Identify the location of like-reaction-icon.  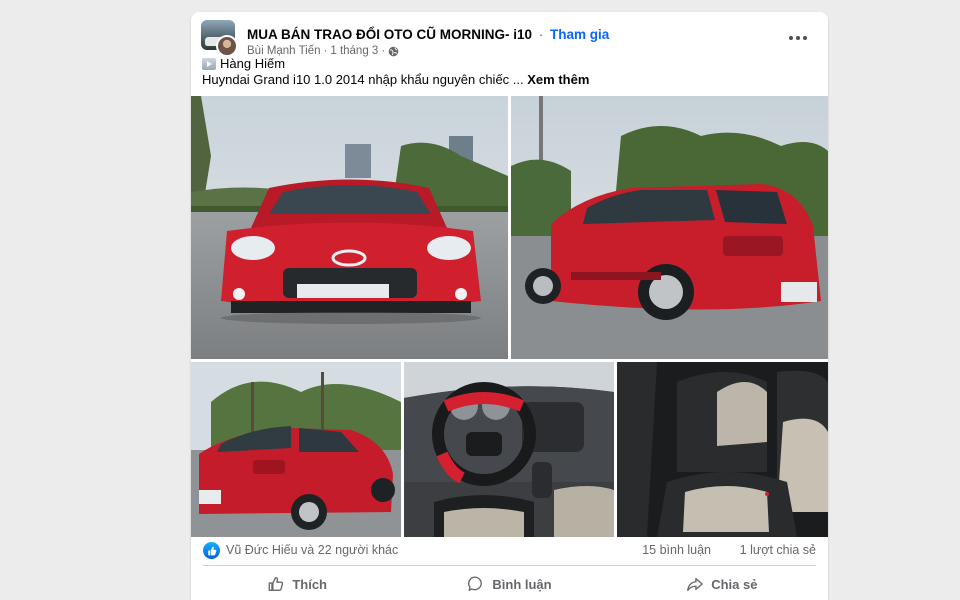
(211, 550).